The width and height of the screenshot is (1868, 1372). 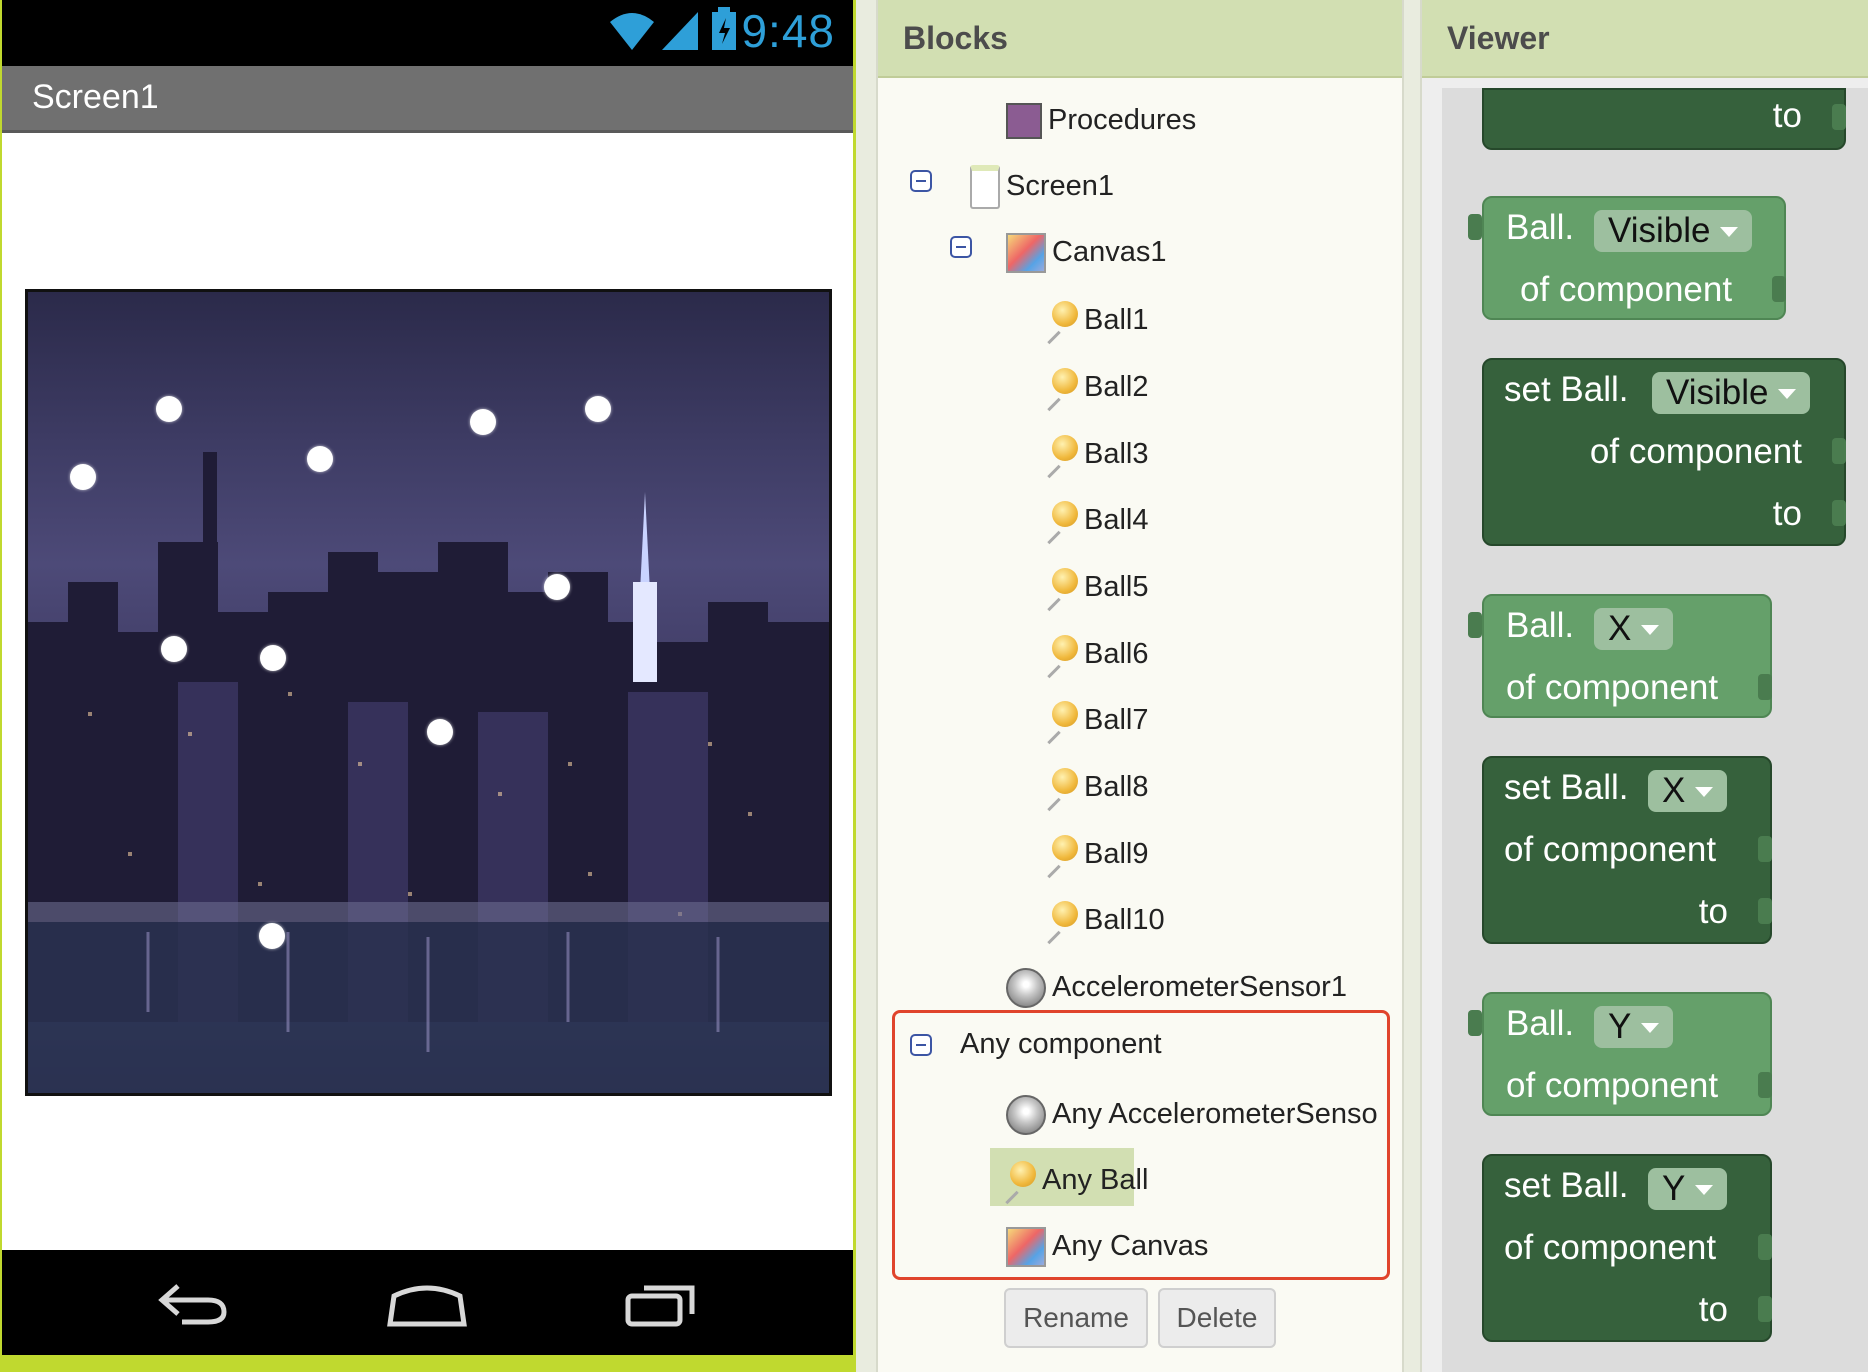 What do you see at coordinates (1116, 787) in the screenshot?
I see `tree-item-label: Ball8` at bounding box center [1116, 787].